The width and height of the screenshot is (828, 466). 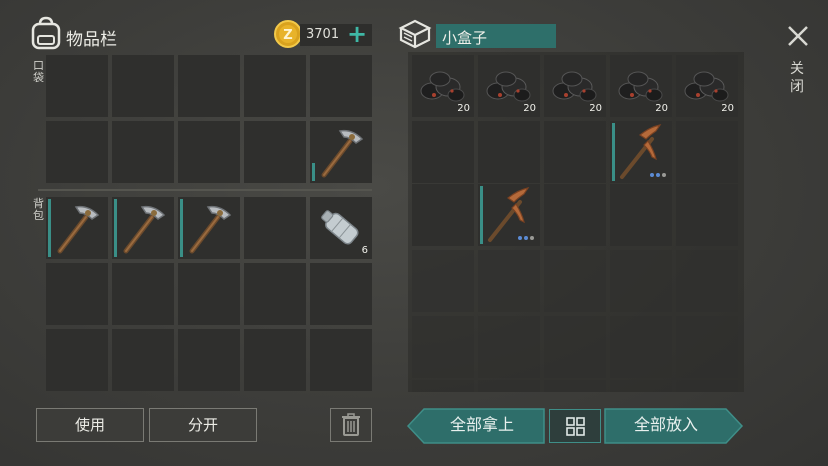 I want to click on pocket-slot-pickaxe, so click(x=341, y=152).